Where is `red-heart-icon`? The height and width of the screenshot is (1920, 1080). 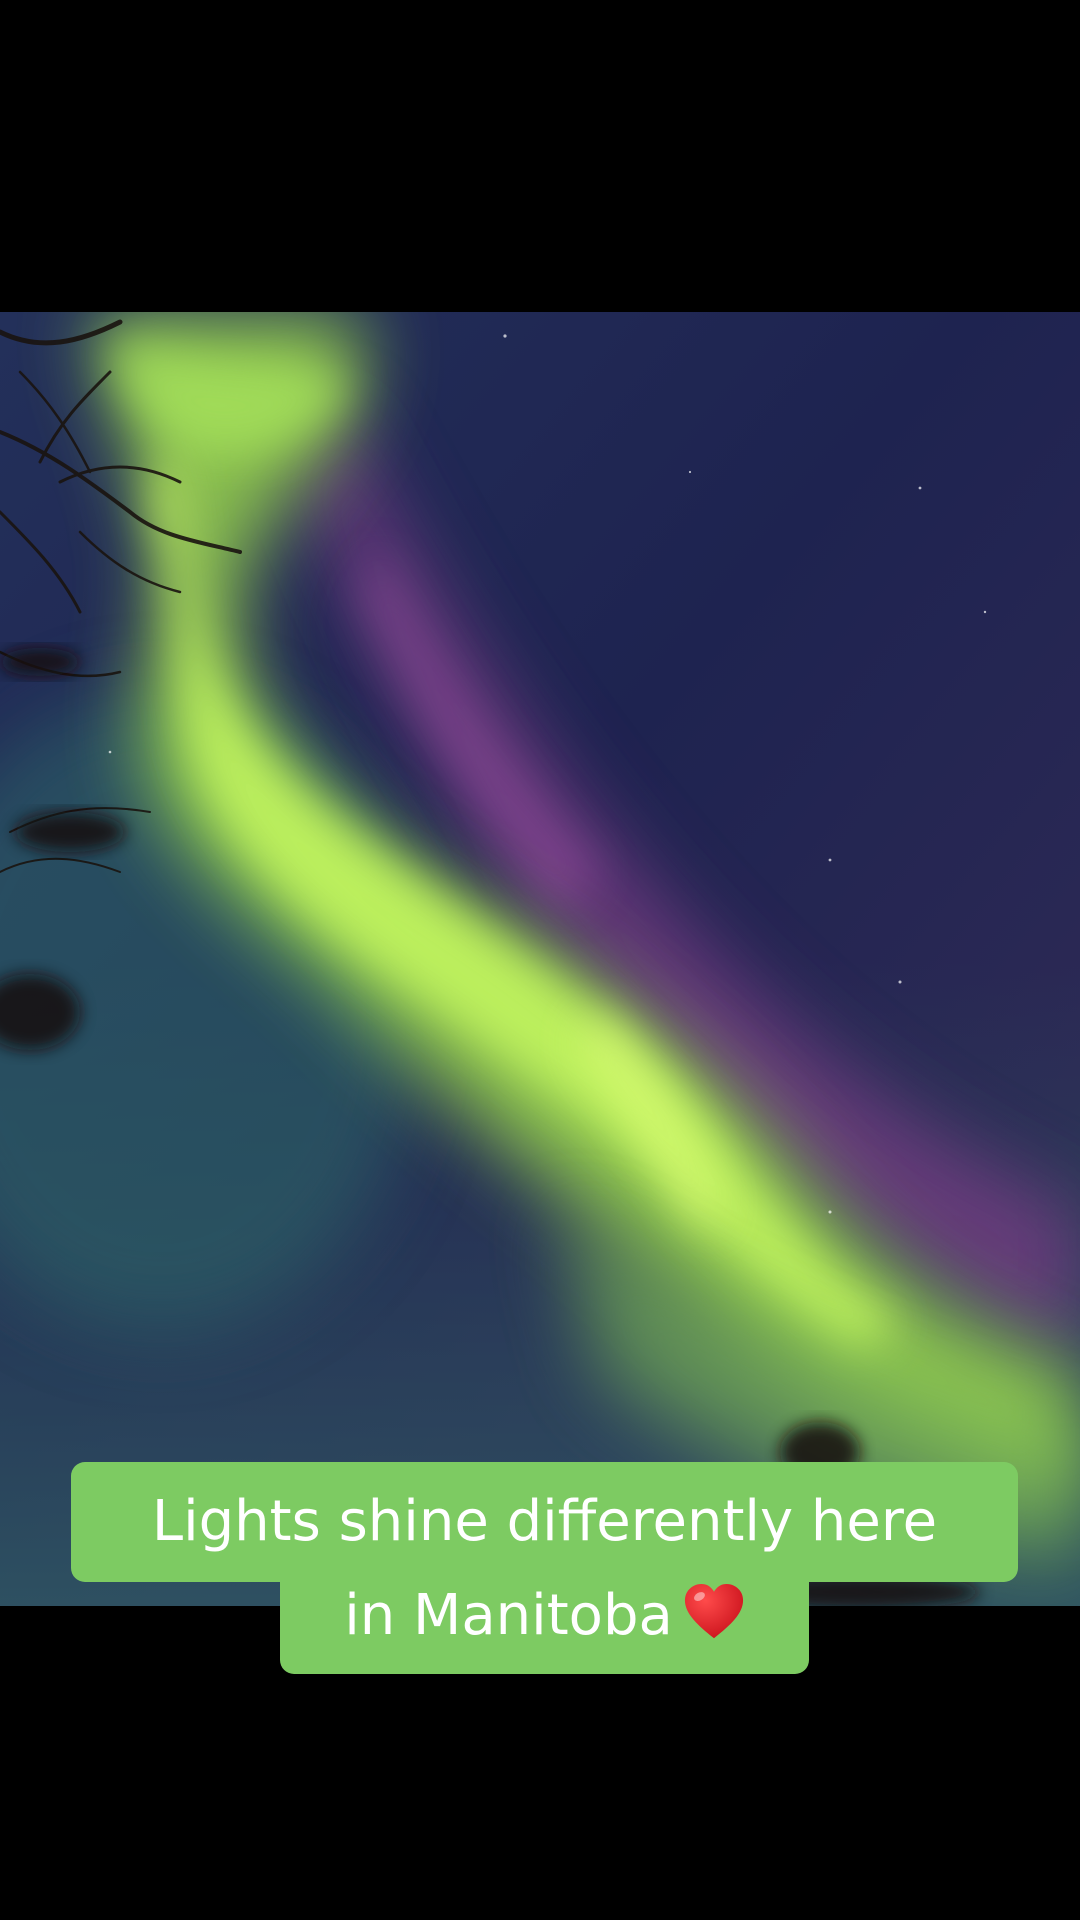
red-heart-icon is located at coordinates (714, 1613).